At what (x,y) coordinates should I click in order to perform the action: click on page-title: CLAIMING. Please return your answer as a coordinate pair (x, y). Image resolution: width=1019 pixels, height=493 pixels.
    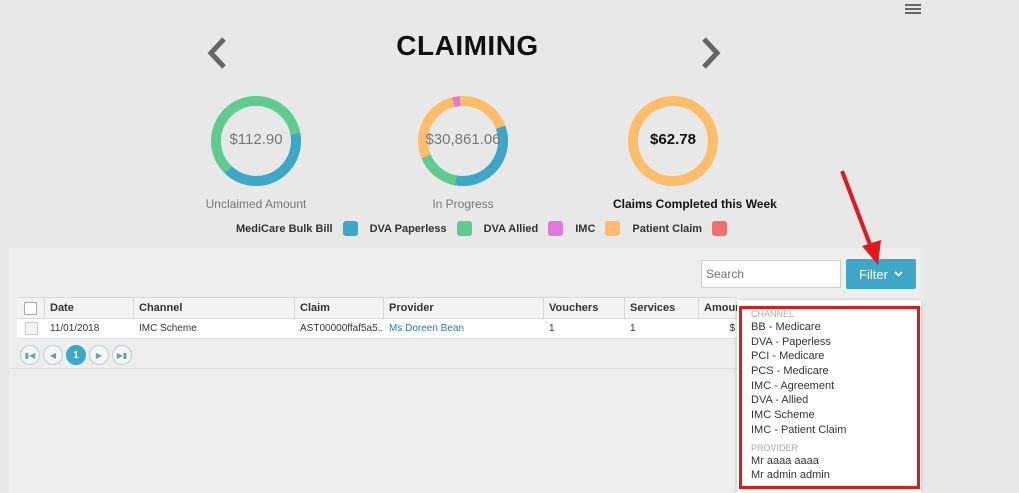
    Looking at the image, I should click on (467, 45).